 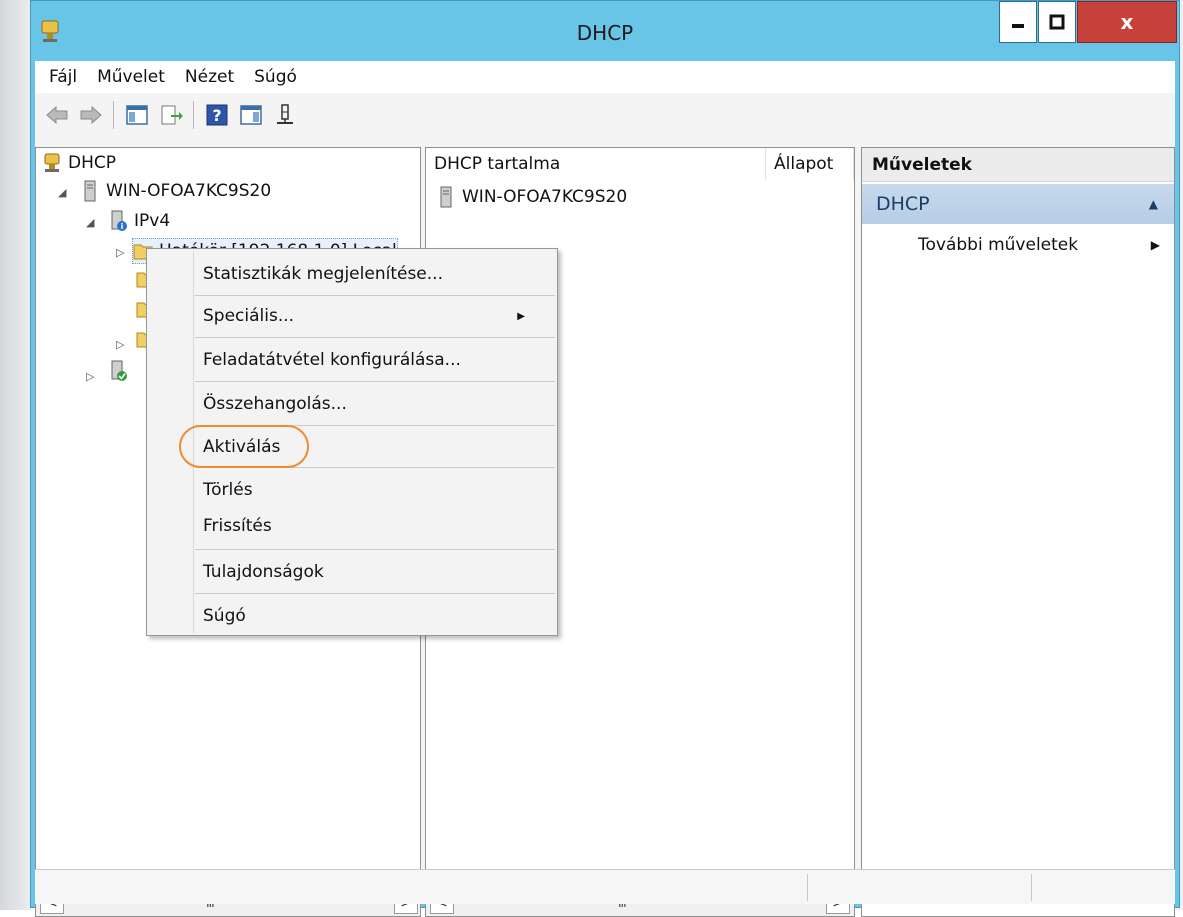 I want to click on menu-item-properties: Tulajdonságok, so click(x=263, y=572).